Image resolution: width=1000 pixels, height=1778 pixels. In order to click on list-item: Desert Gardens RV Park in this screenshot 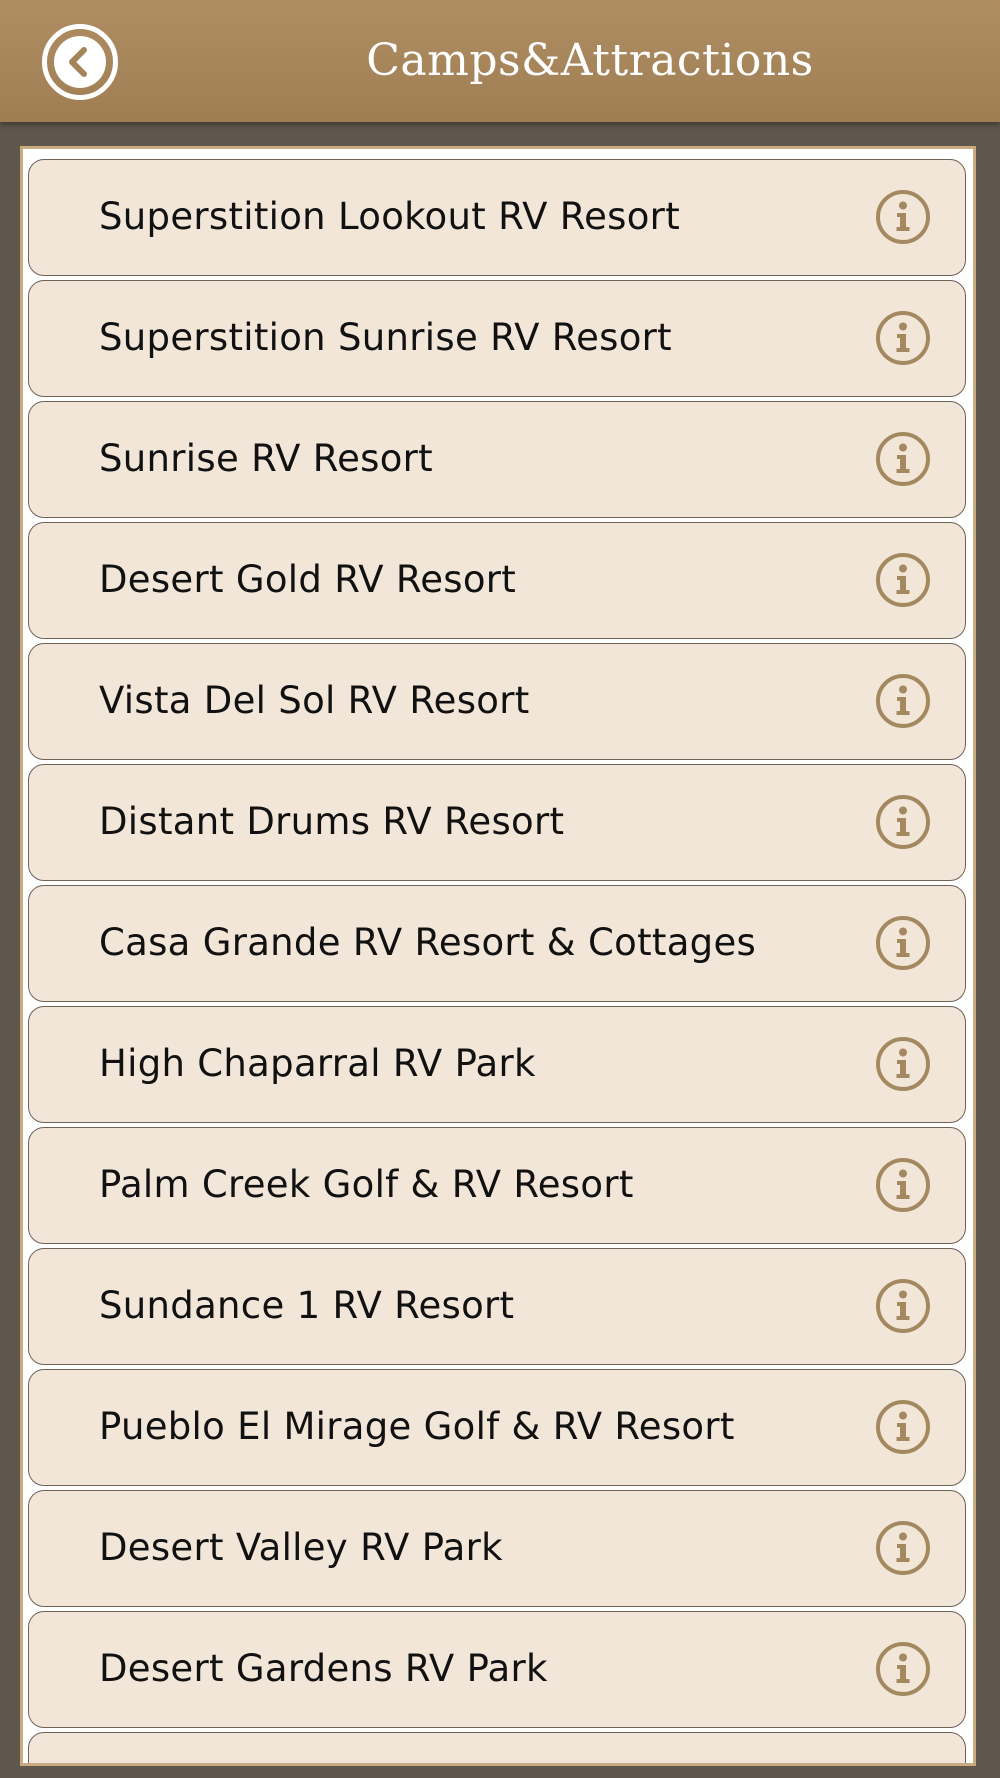, I will do `click(497, 1669)`.